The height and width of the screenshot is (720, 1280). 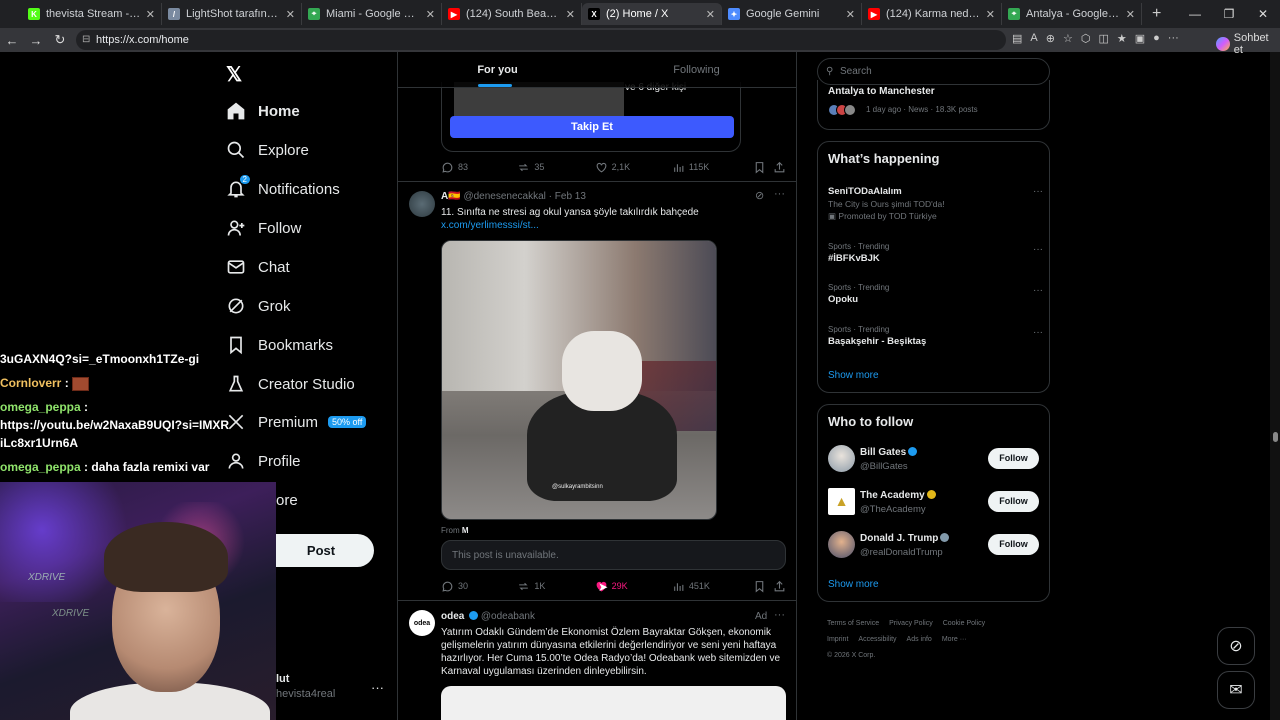 What do you see at coordinates (92, 14) in the screenshot?
I see `browser-tab: Kthevista Stream - Watch Live ✕` at bounding box center [92, 14].